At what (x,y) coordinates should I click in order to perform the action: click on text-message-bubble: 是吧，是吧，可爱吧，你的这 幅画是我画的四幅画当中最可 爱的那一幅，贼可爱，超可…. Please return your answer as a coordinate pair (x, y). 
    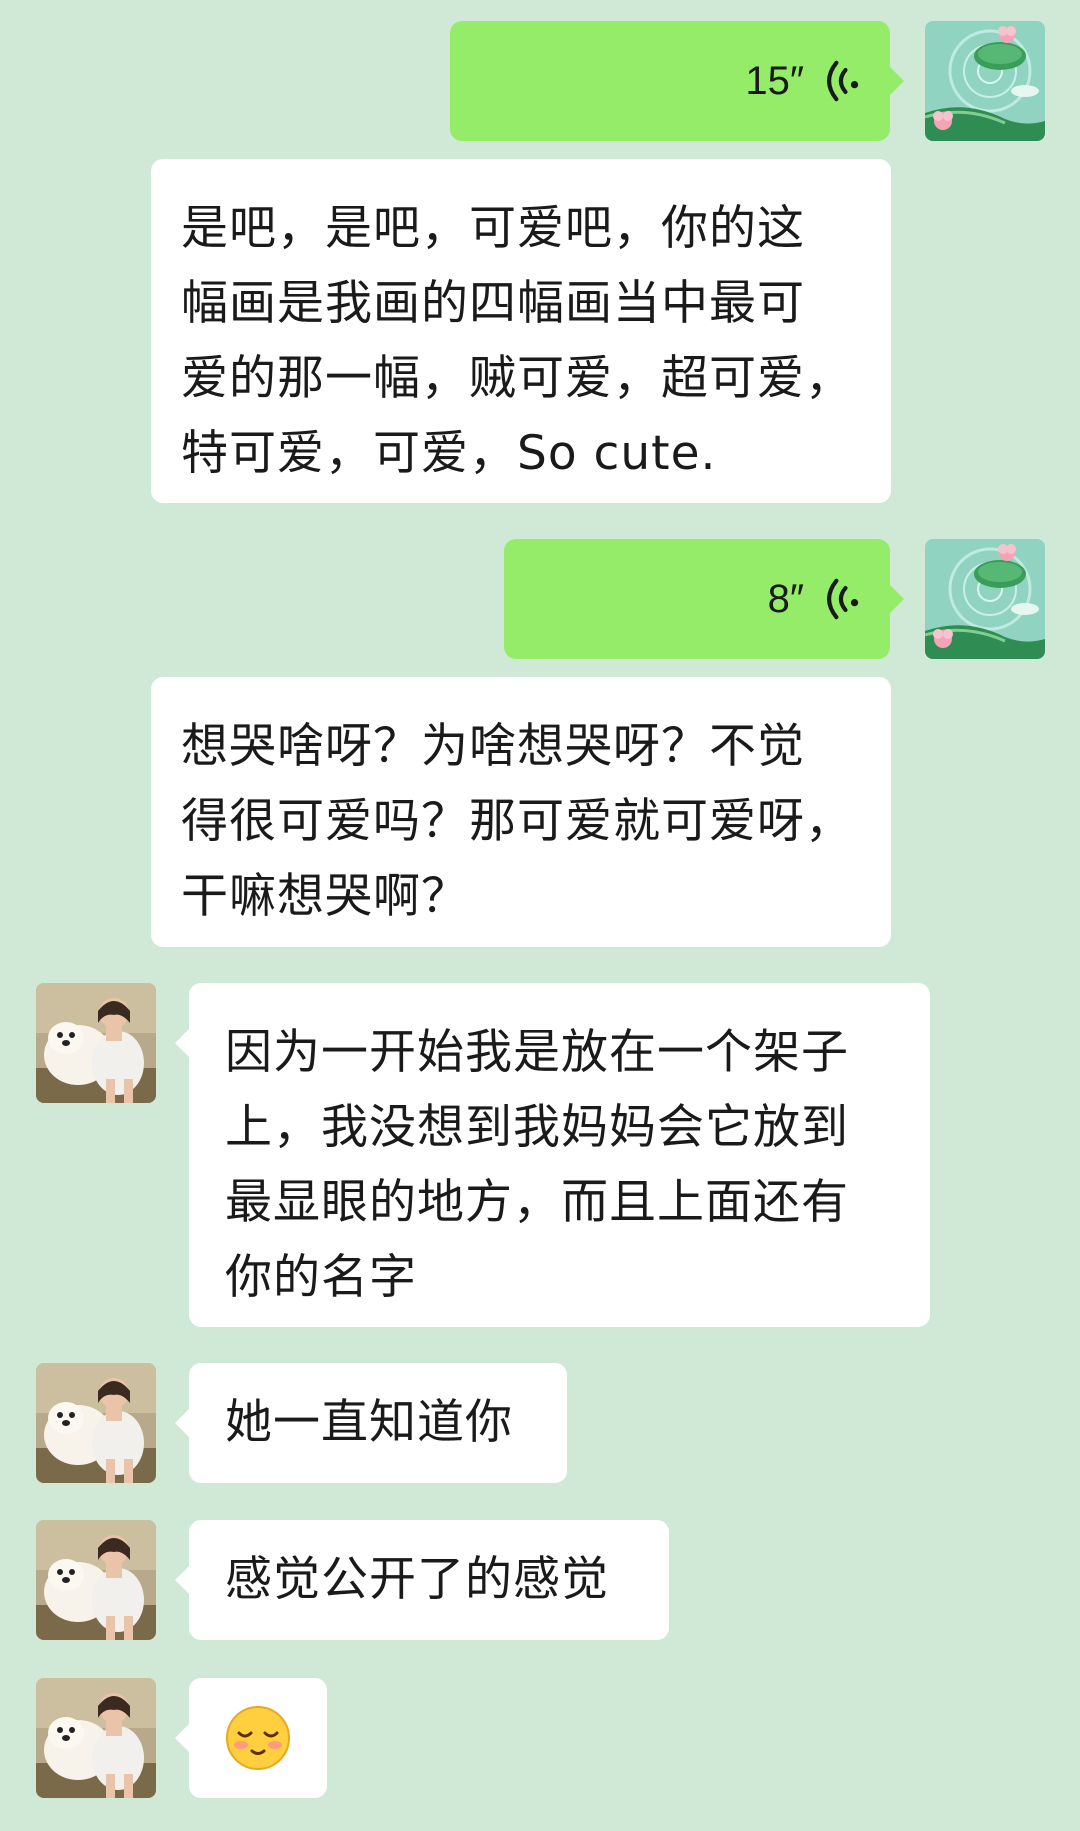
    Looking at the image, I should click on (521, 331).